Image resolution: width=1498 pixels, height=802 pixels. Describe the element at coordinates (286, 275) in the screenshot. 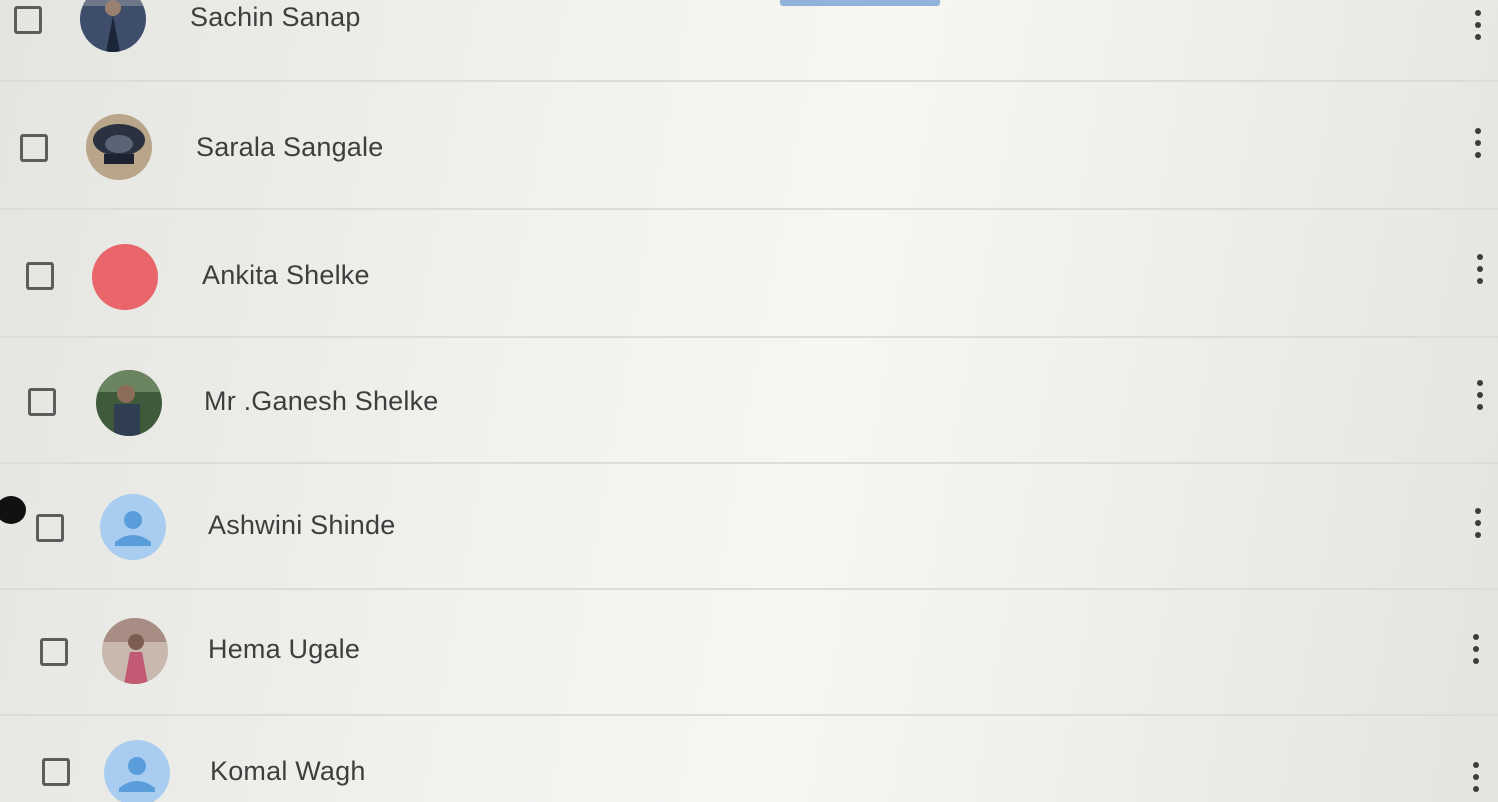

I see `contact-name: Ankita Shelke` at that location.